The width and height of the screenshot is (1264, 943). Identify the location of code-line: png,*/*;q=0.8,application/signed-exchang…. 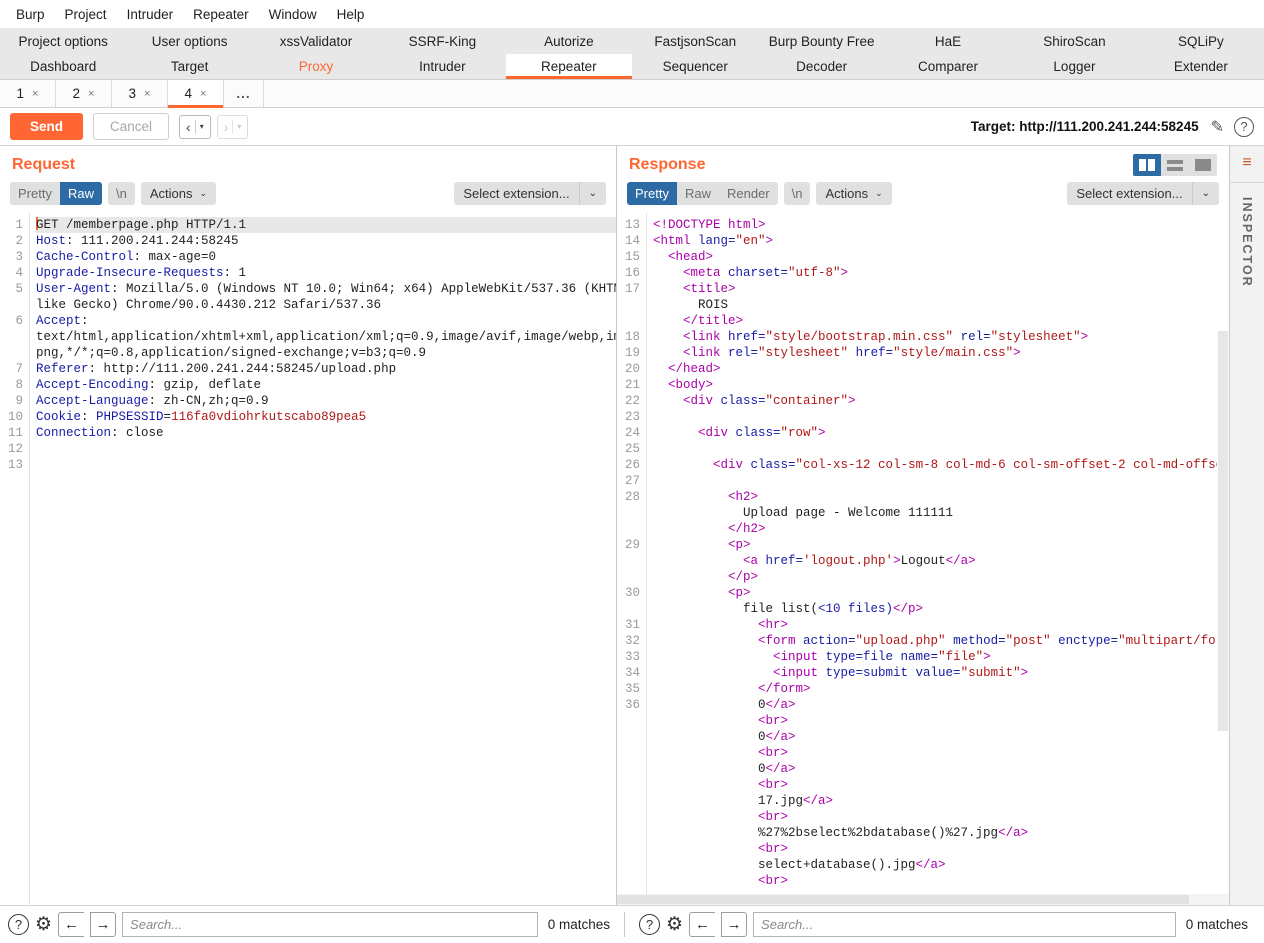
(326, 353).